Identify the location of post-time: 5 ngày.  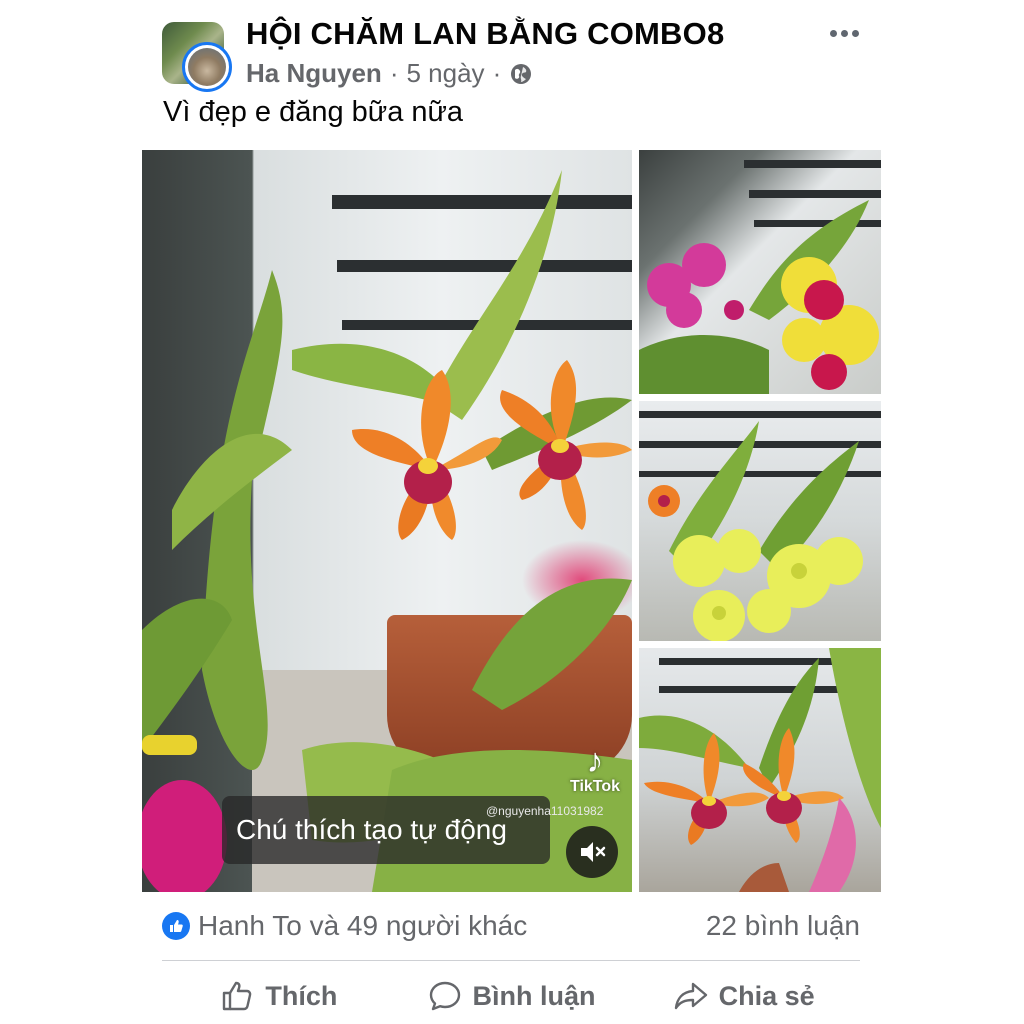
(445, 73).